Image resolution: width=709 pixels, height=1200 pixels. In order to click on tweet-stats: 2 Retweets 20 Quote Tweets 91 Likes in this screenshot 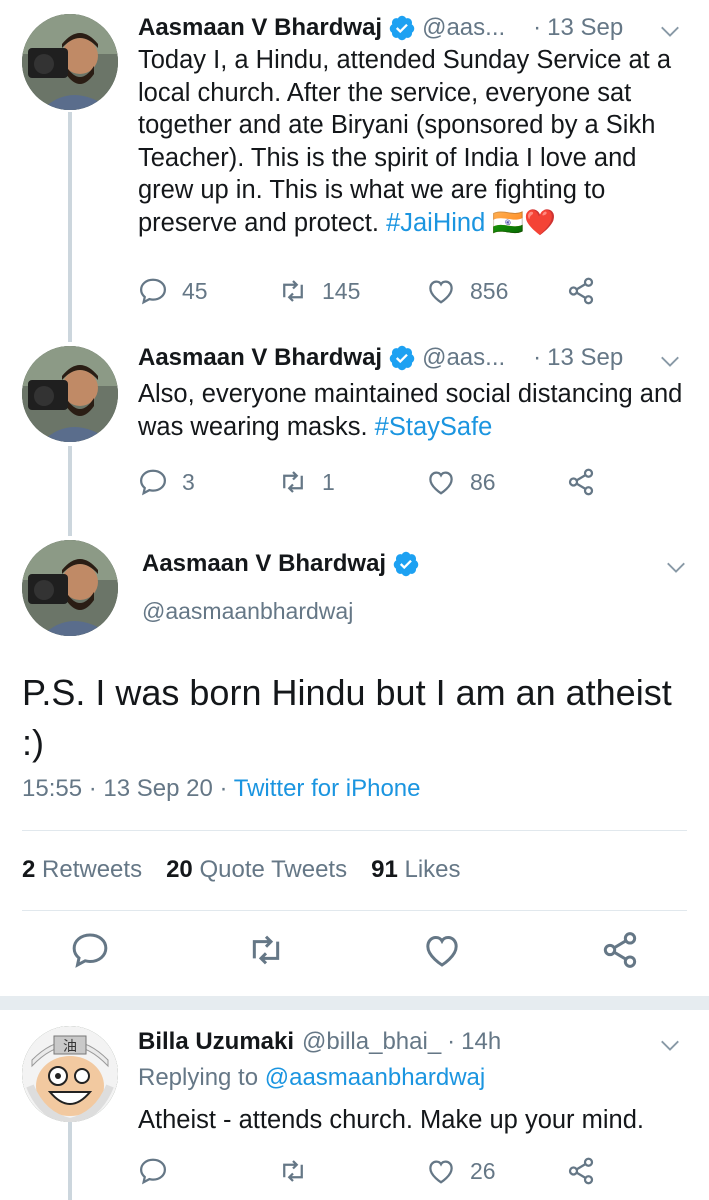, I will do `click(253, 870)`.